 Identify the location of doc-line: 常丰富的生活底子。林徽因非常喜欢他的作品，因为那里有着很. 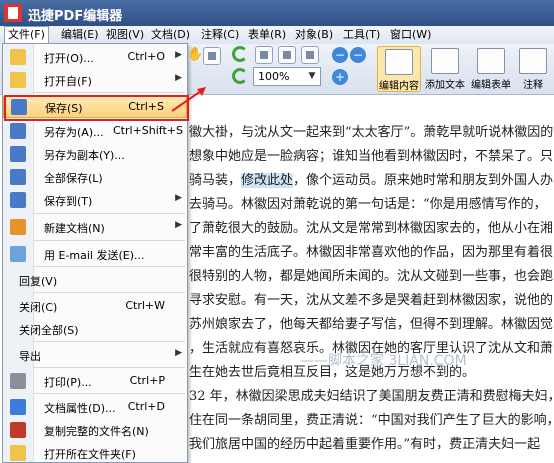
(371, 252).